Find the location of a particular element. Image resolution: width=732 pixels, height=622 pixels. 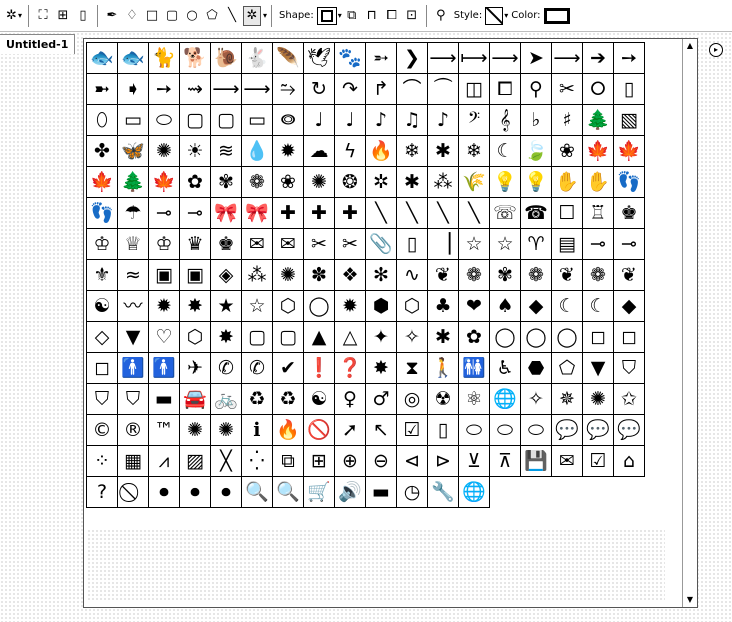

shape-cell: ⚜ is located at coordinates (102, 275).